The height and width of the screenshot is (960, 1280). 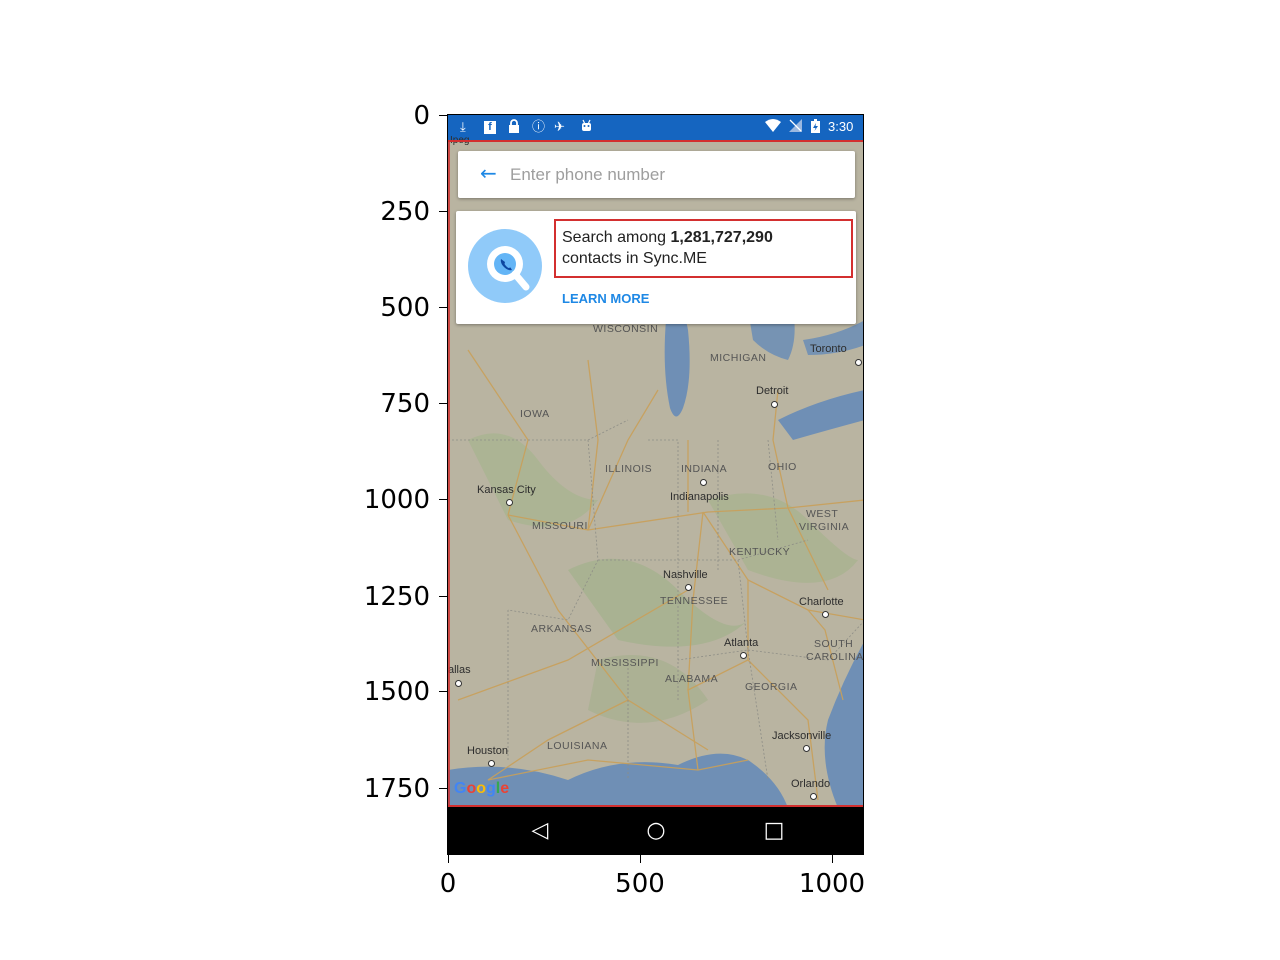 I want to click on map-label: CAROLINA, so click(x=835, y=657).